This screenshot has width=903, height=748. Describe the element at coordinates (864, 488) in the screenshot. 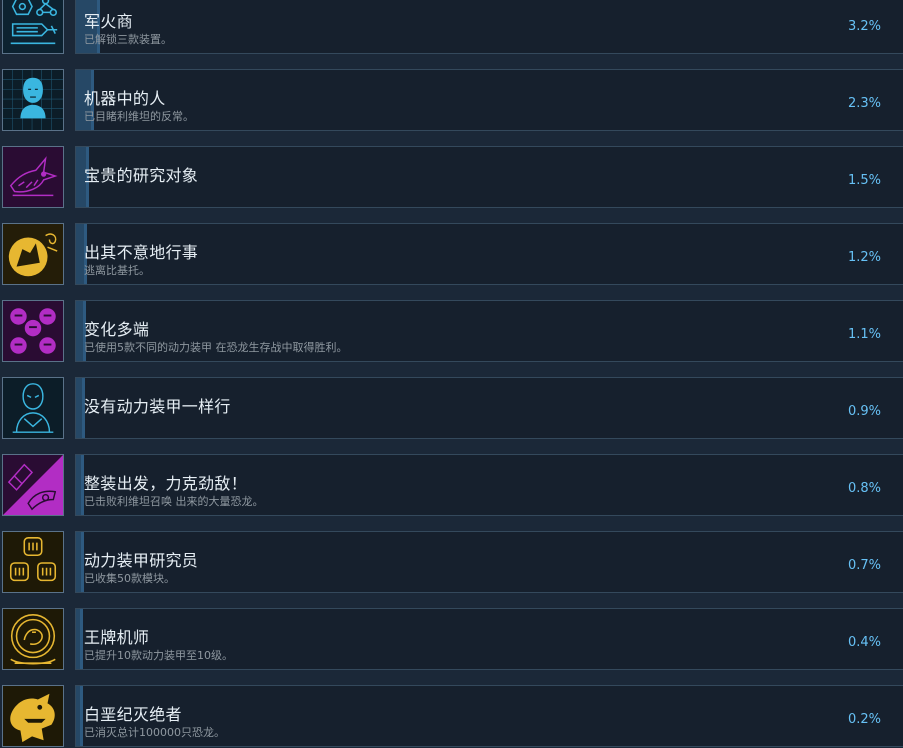

I see `unlock-percentage: 0.8%` at that location.